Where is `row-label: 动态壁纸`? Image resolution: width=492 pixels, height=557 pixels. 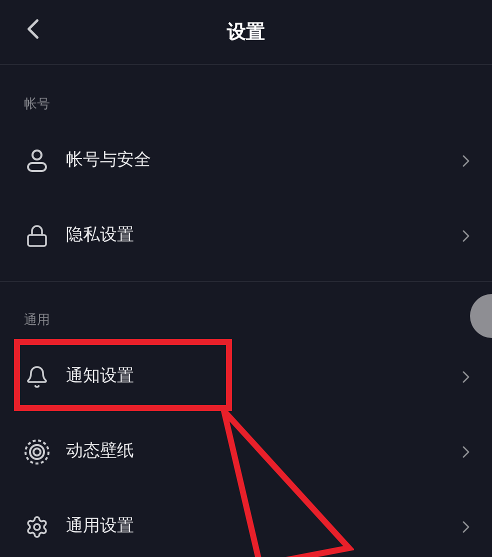 row-label: 动态壁纸 is located at coordinates (100, 451).